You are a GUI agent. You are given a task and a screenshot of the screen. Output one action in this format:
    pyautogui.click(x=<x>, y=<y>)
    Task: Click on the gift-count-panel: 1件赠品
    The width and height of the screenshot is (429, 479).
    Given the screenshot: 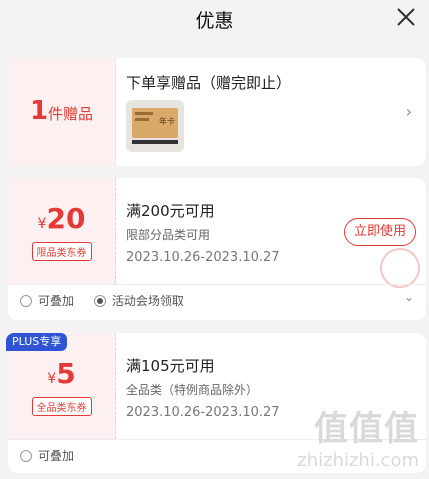 What is the action you would take?
    pyautogui.click(x=62, y=112)
    